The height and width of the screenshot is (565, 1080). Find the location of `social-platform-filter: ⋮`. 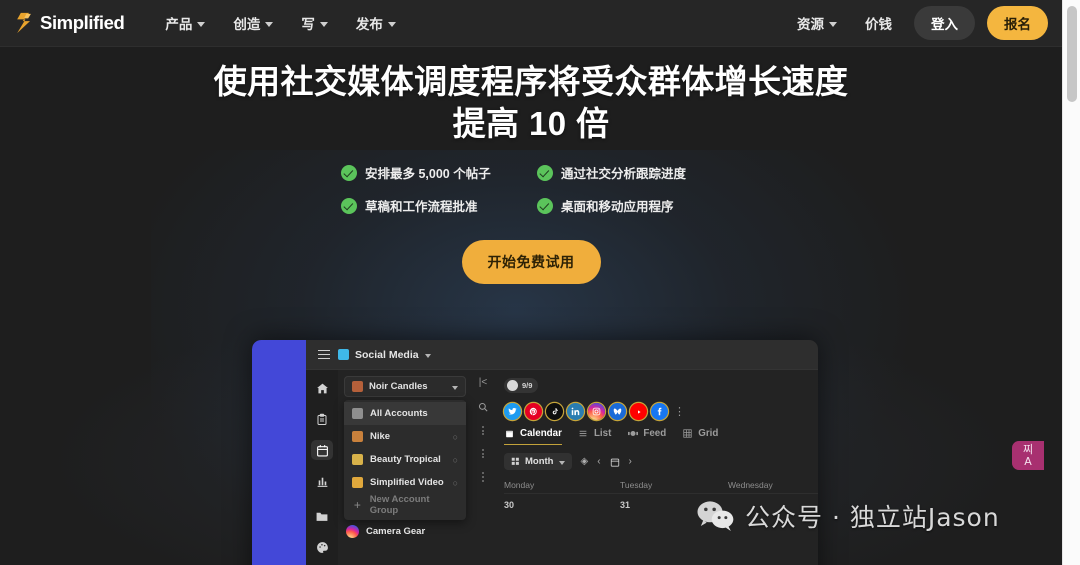

social-platform-filter: ⋮ is located at coordinates (661, 411).